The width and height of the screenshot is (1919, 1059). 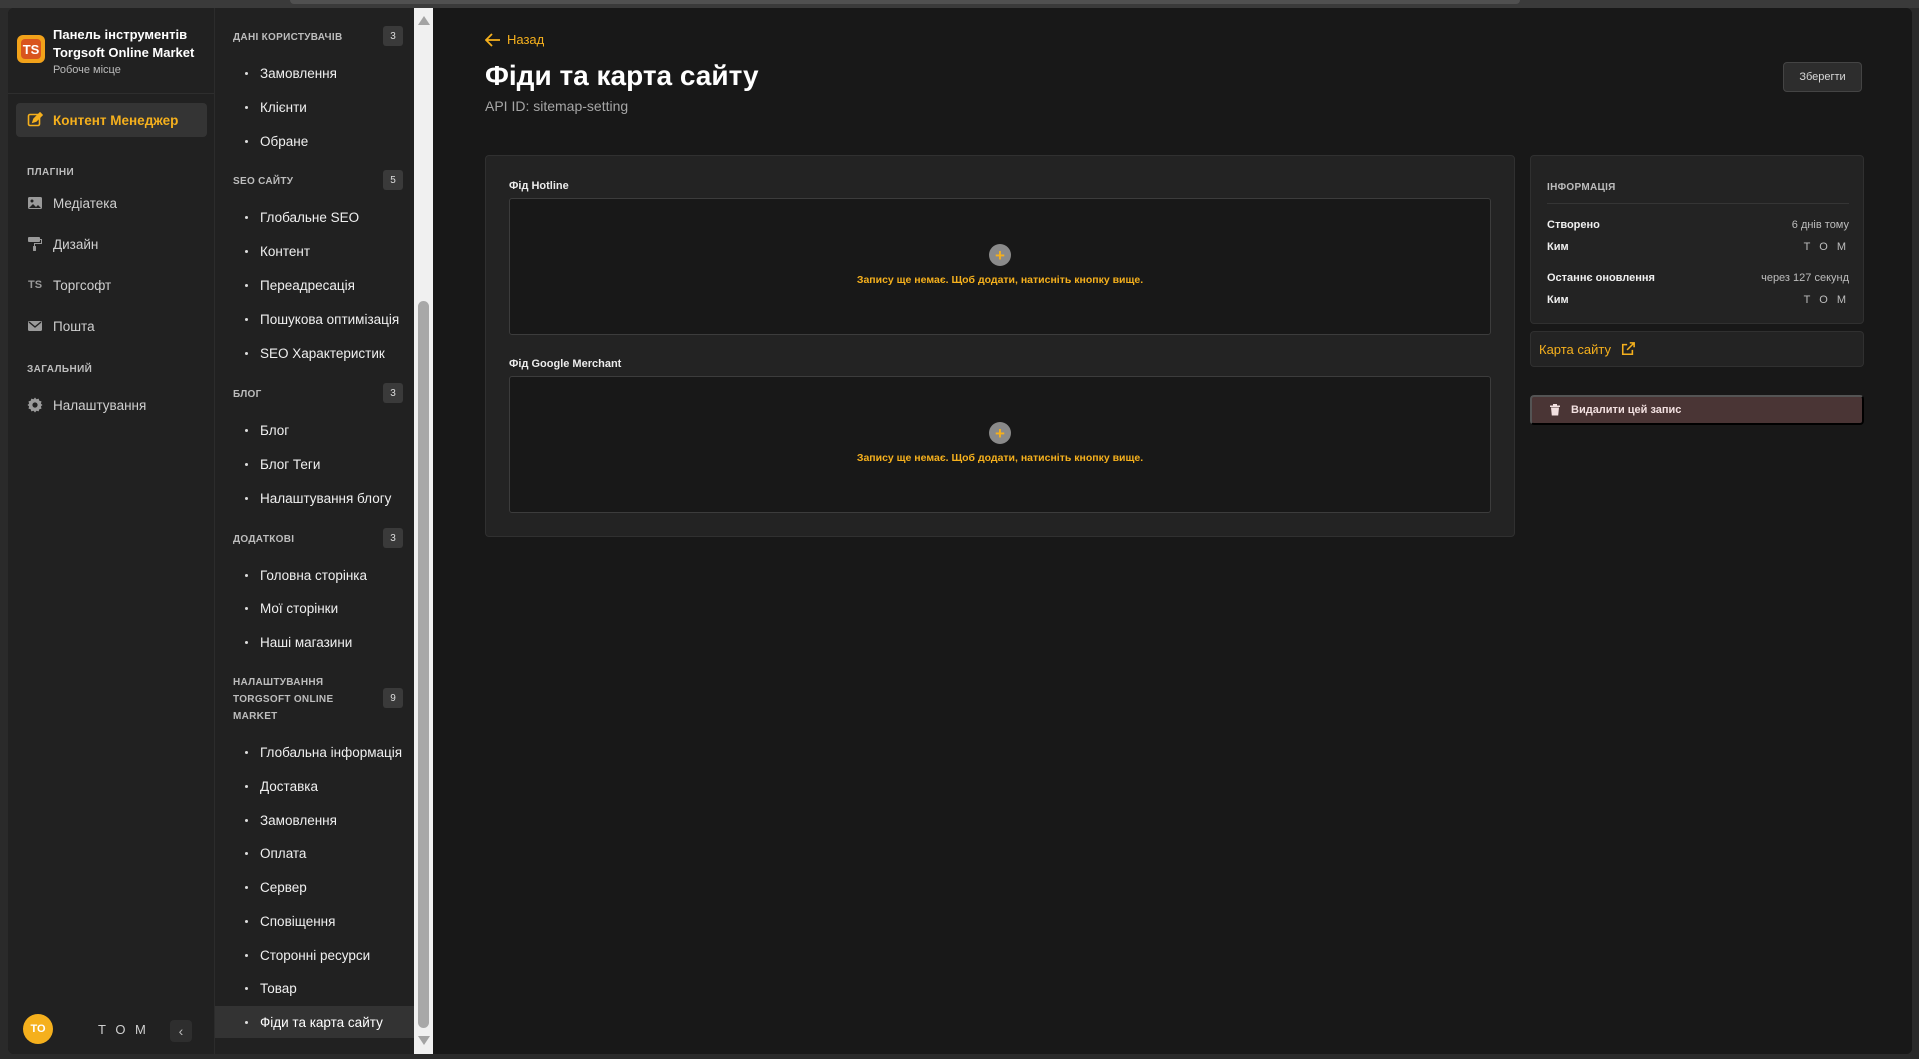 What do you see at coordinates (393, 180) in the screenshot?
I see `subnav-section-count: 5` at bounding box center [393, 180].